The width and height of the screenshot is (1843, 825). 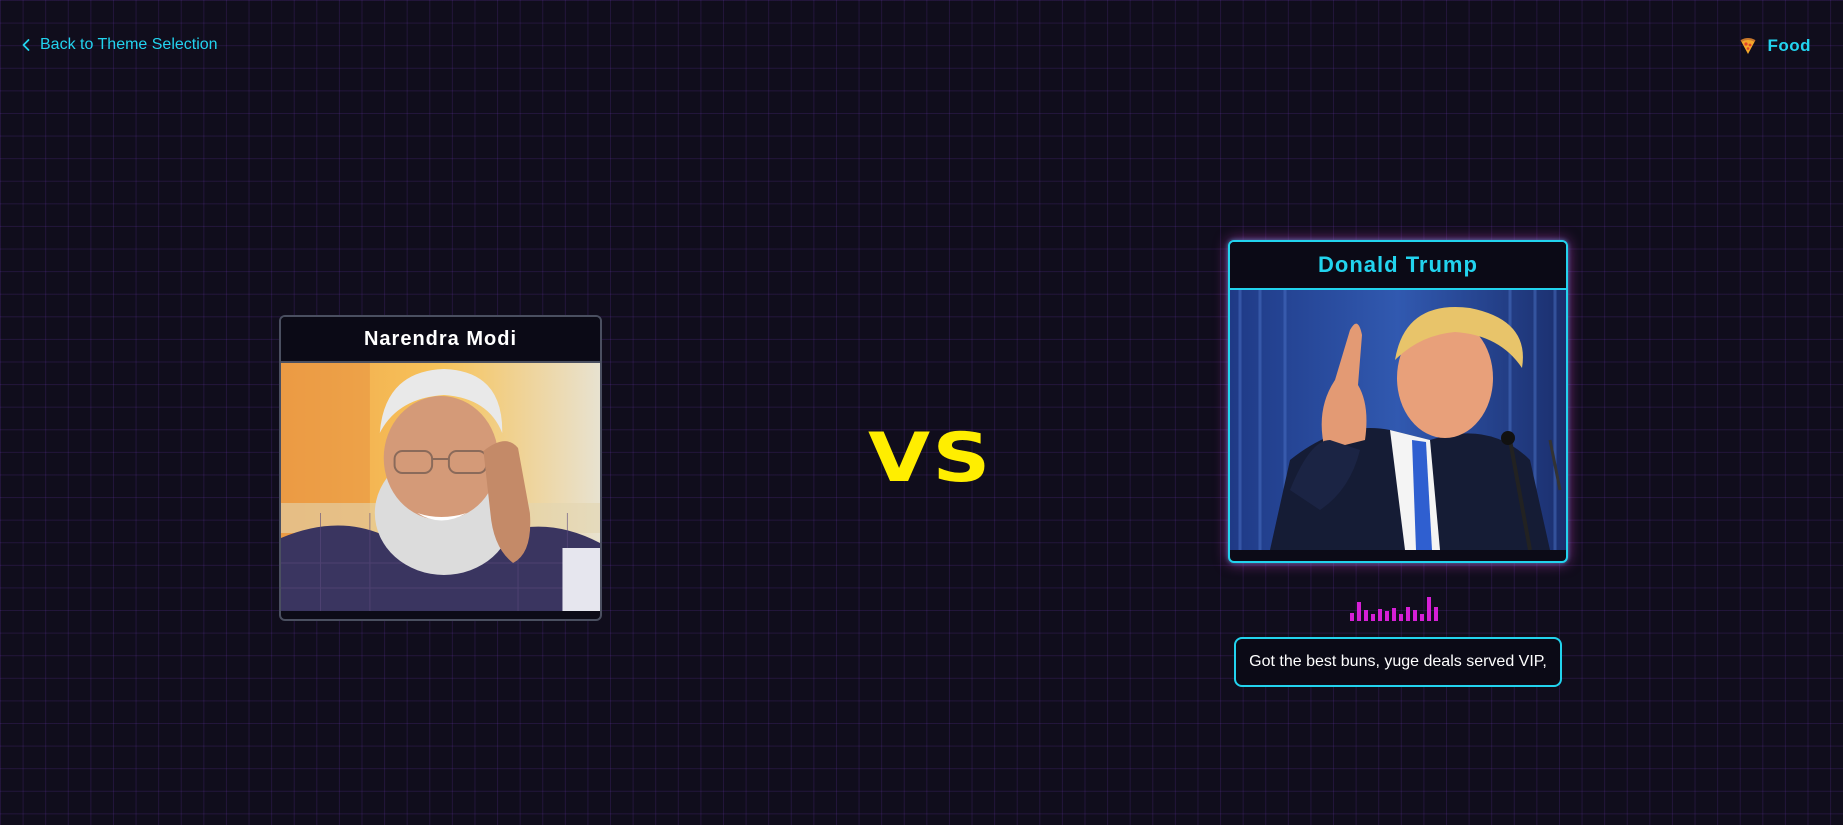 I want to click on chevron-left-icon, so click(x=26, y=45).